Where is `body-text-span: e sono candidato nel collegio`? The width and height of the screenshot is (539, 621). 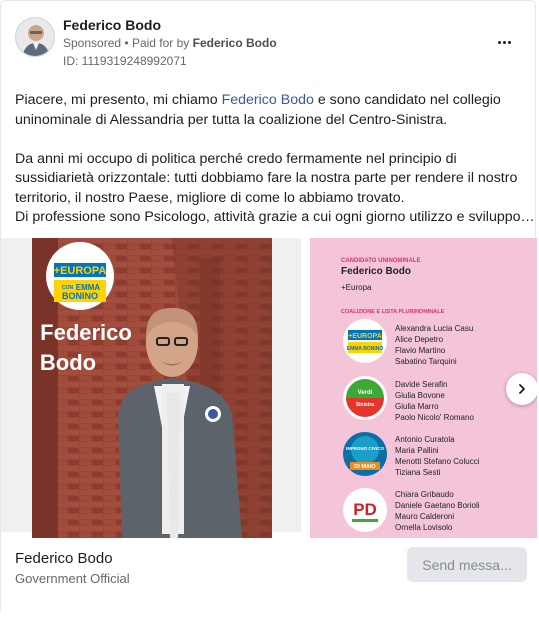
body-text-span: e sono candidato nel collegio is located at coordinates (407, 100).